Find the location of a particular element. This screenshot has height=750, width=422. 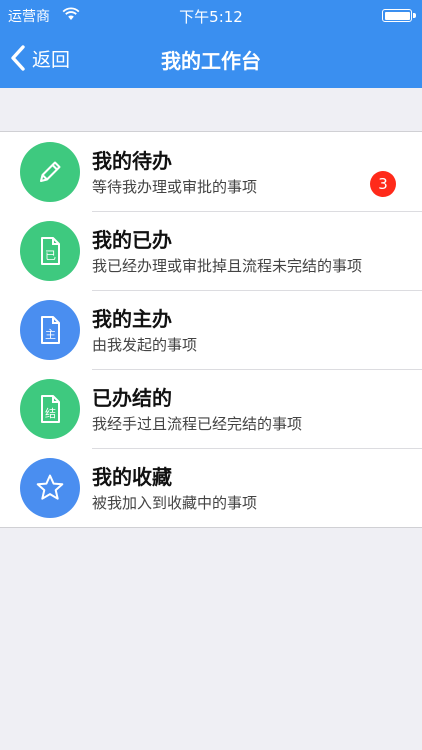

page-title: 我的工作台 is located at coordinates (211, 61).